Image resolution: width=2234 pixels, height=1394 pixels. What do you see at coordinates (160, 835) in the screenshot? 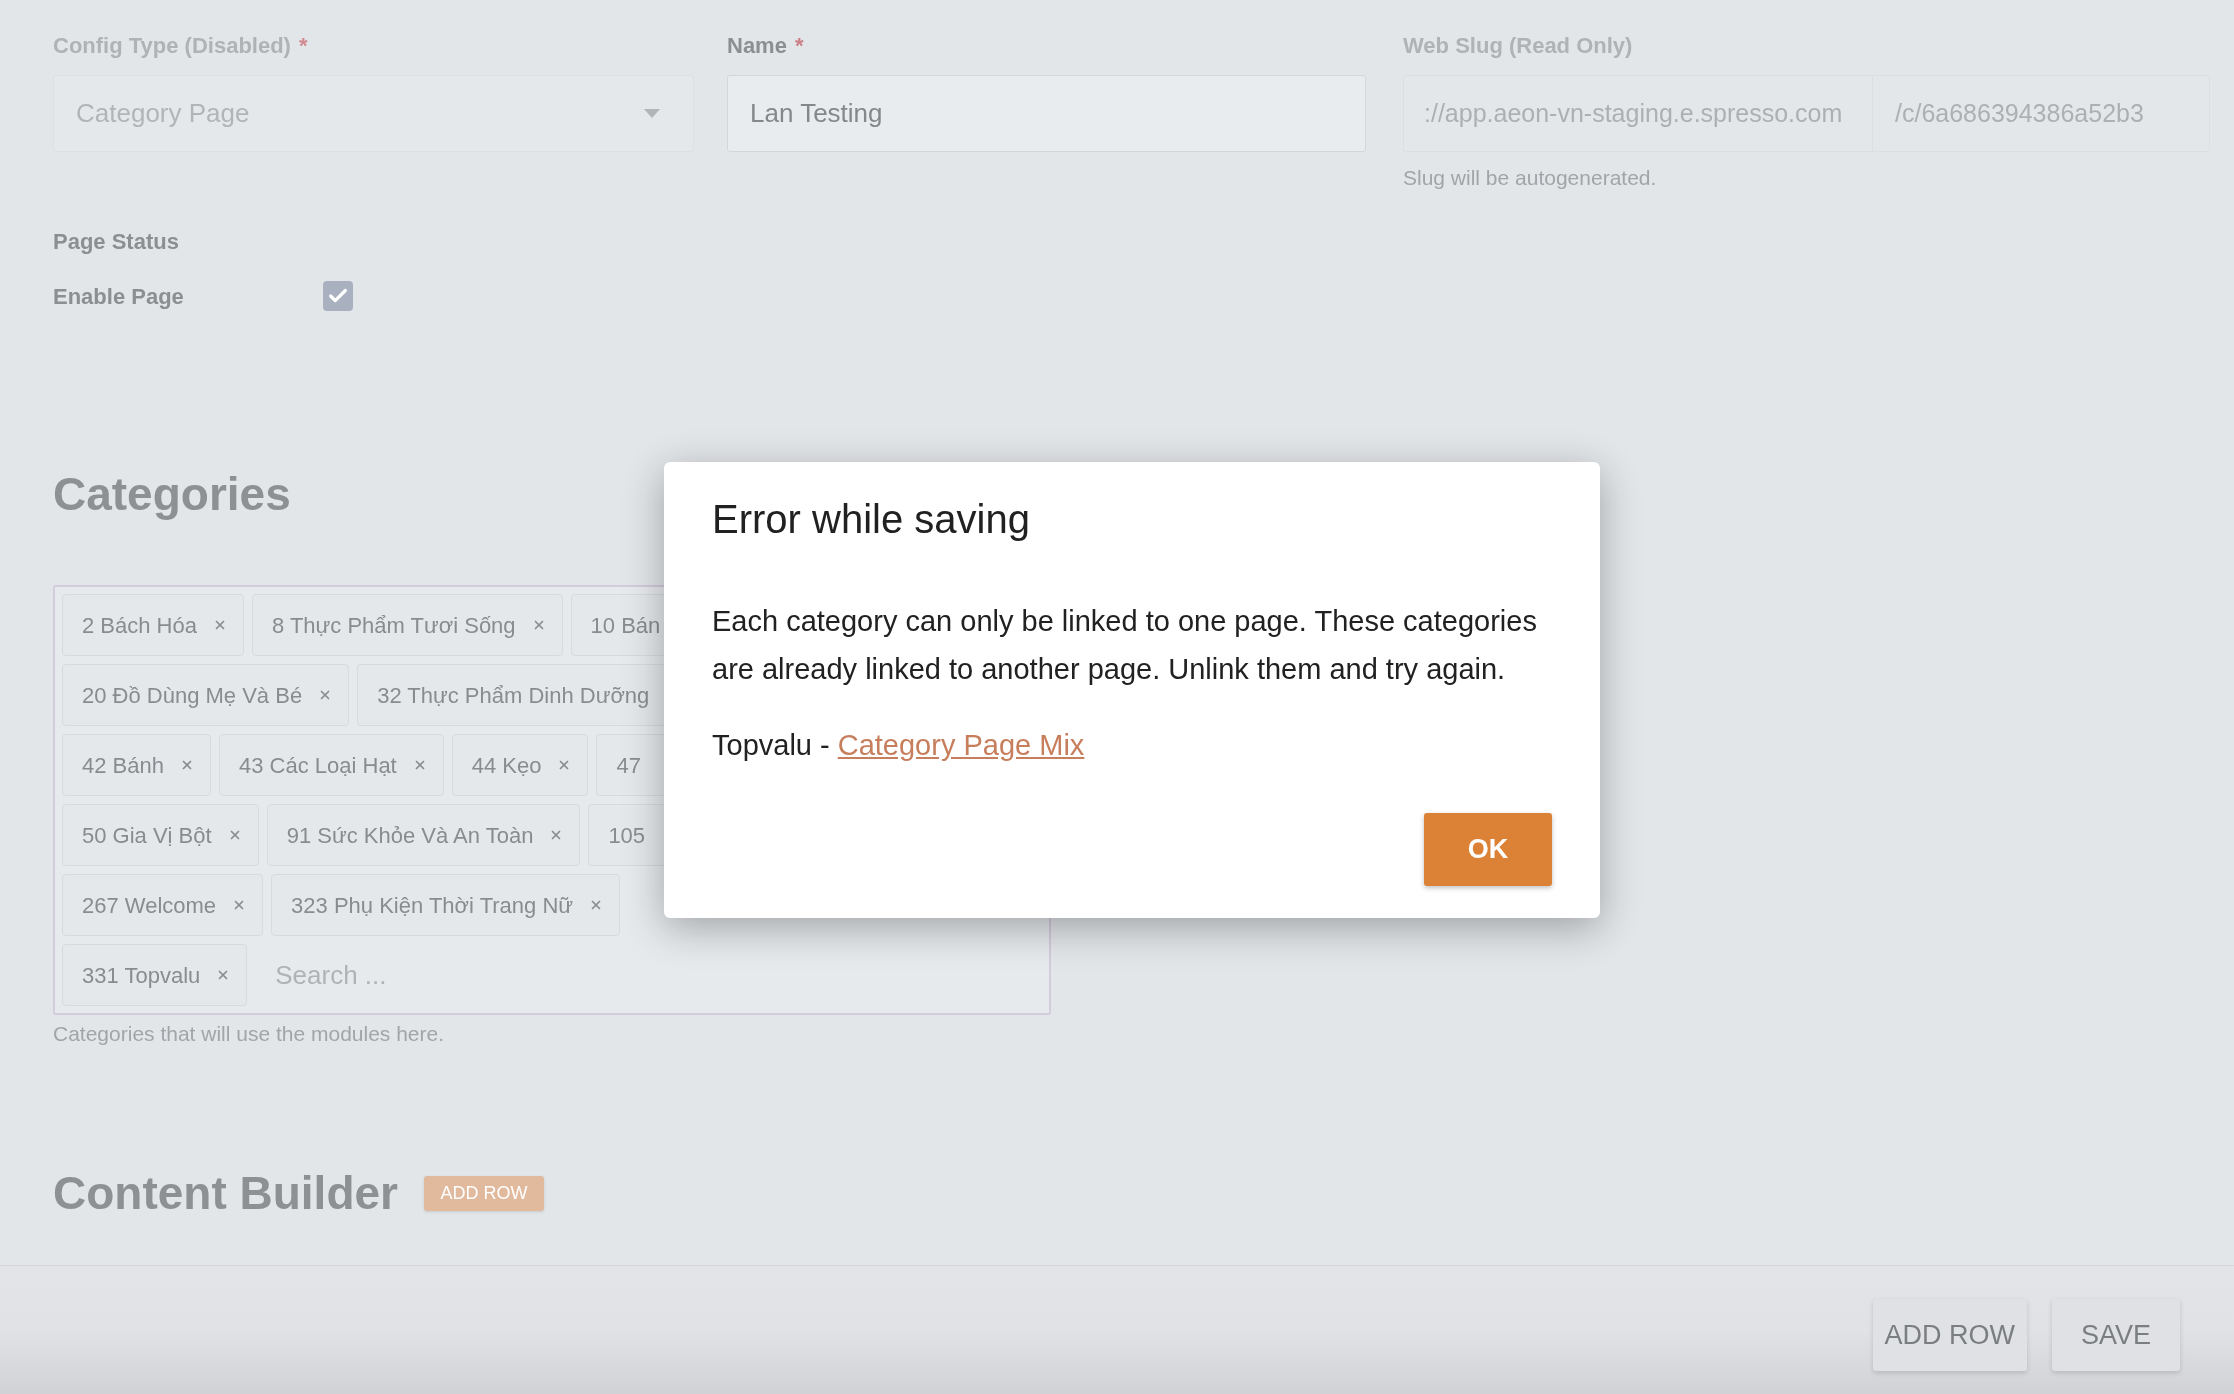
I see `tag-chip: 50 Gia Vị Bột` at bounding box center [160, 835].